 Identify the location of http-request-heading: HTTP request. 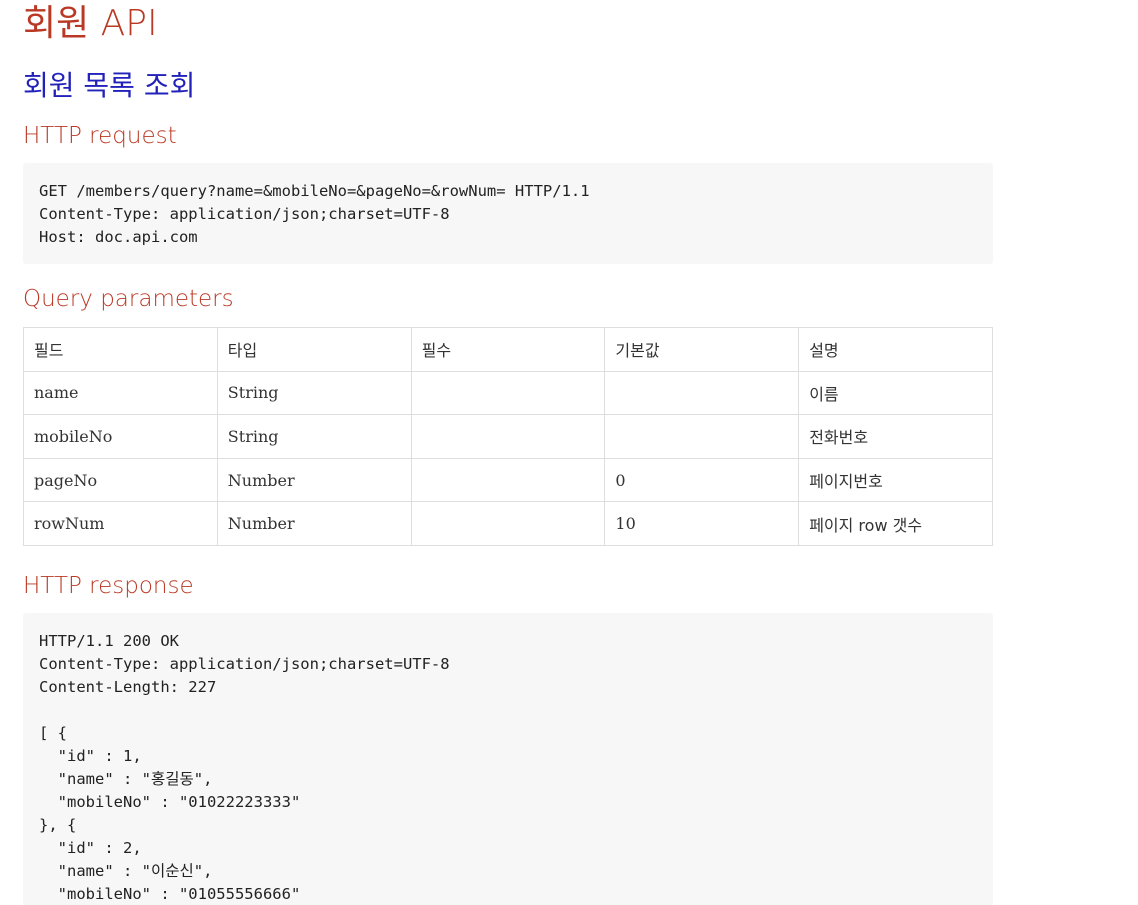
(100, 136).